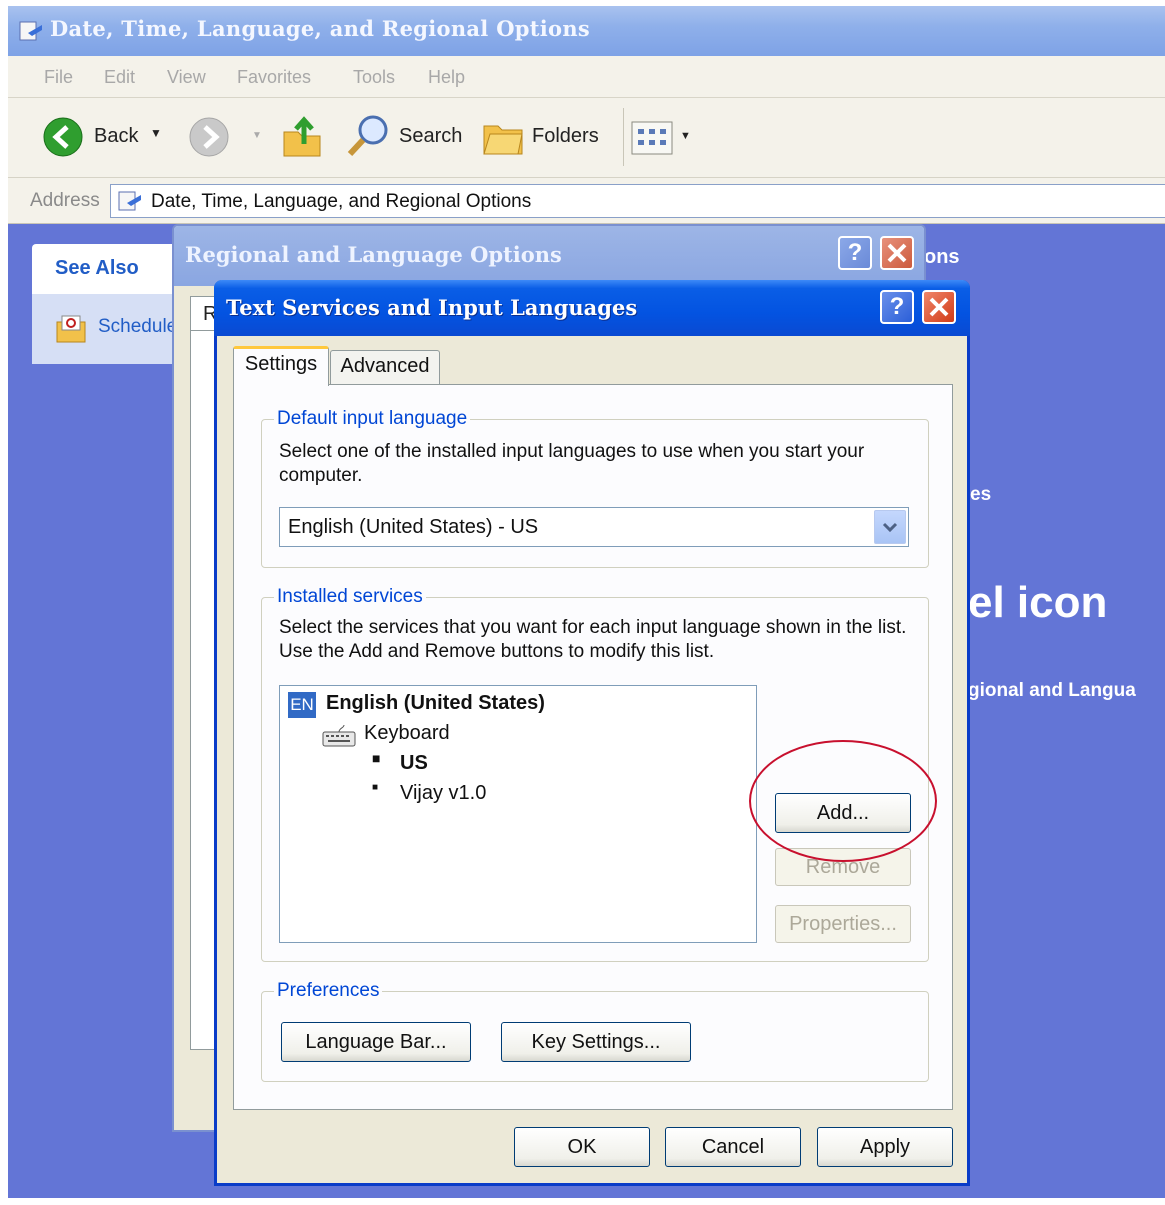  Describe the element at coordinates (843, 801) in the screenshot. I see `annotation-ellipse` at that location.